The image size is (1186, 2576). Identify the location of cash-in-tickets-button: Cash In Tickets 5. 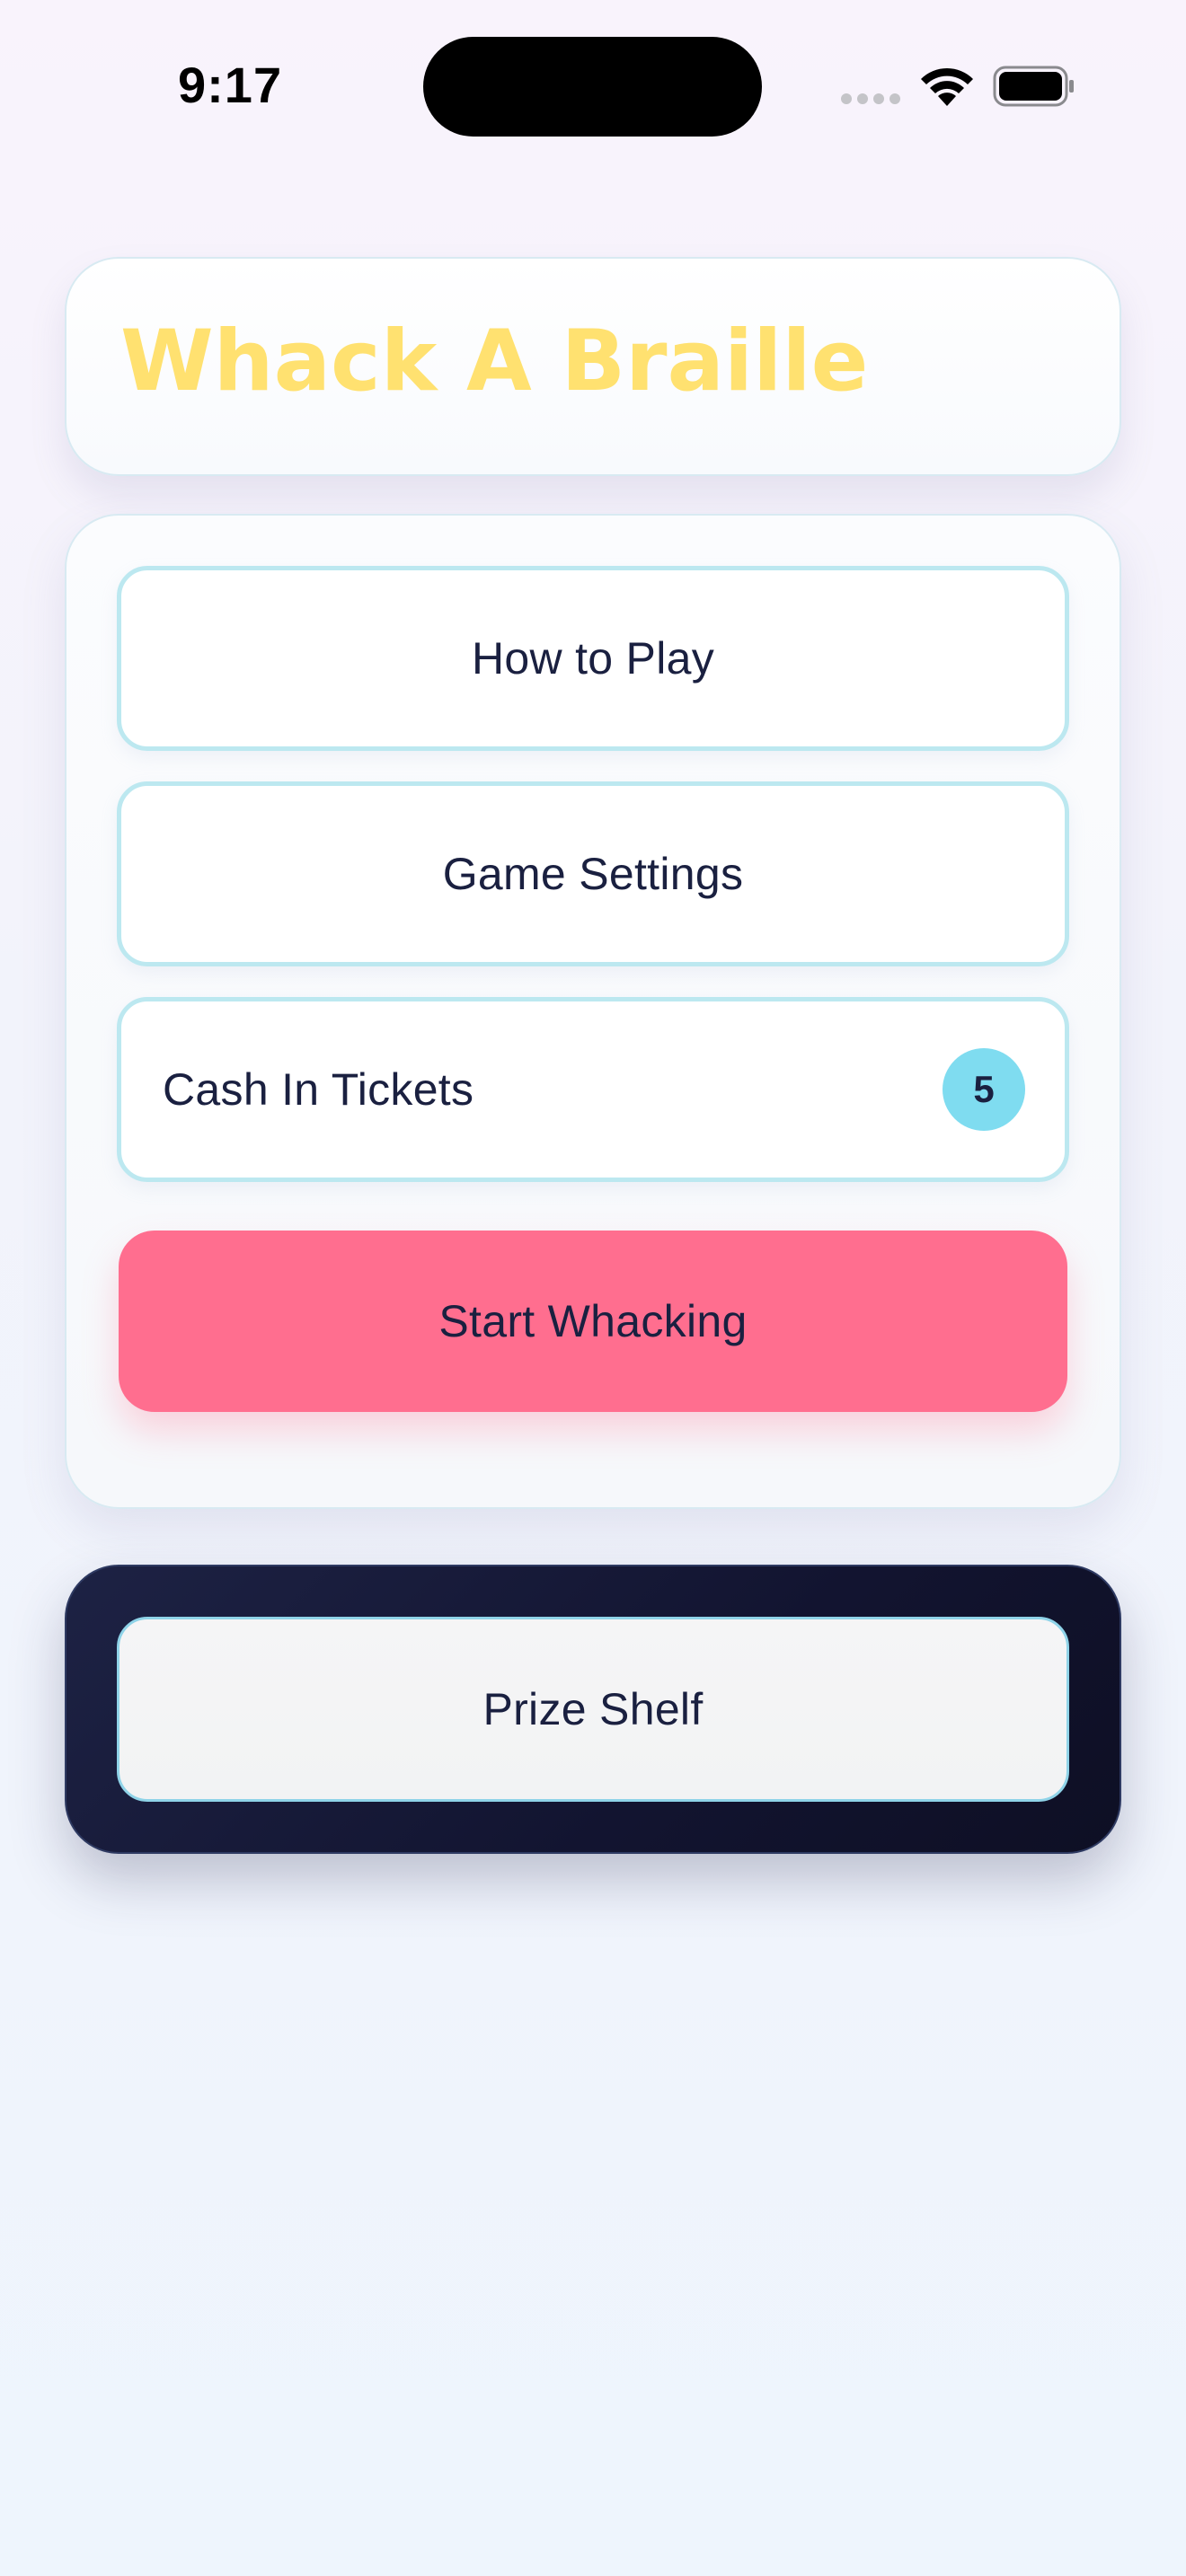
(593, 1089).